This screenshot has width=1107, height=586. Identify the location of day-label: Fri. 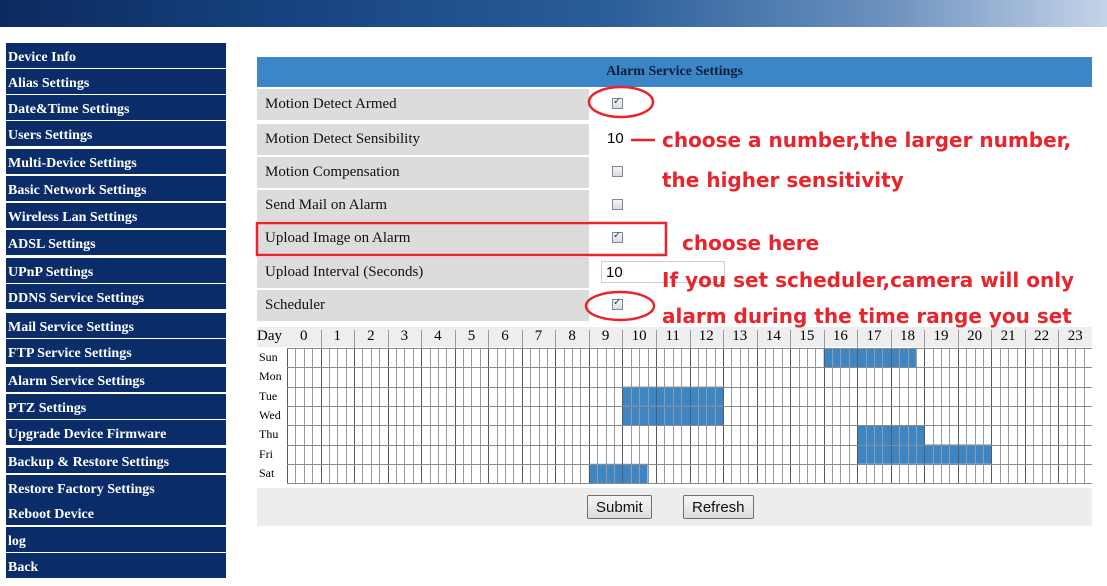
(266, 453).